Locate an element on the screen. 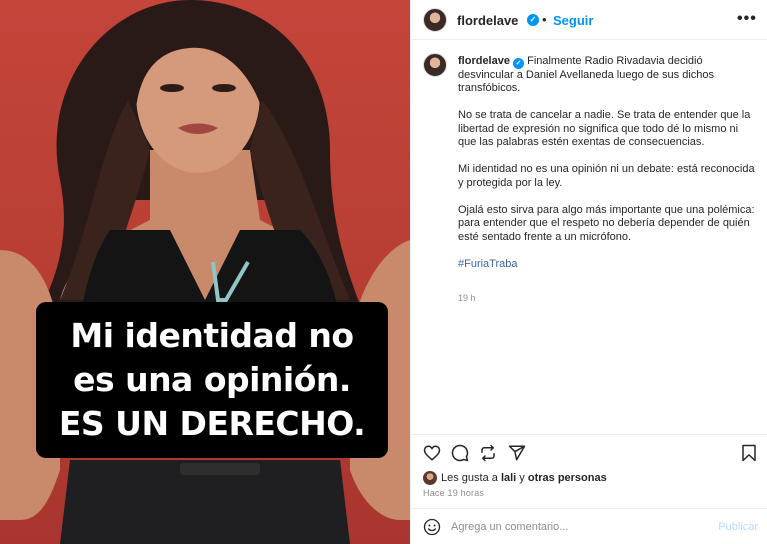 Image resolution: width=767 pixels, height=544 pixels. caption-username: flordelave is located at coordinates (484, 61).